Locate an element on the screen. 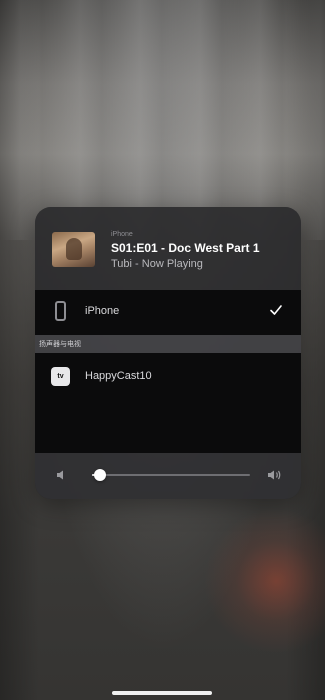 This screenshot has height=700, width=325. checkmark-icon is located at coordinates (276, 310).